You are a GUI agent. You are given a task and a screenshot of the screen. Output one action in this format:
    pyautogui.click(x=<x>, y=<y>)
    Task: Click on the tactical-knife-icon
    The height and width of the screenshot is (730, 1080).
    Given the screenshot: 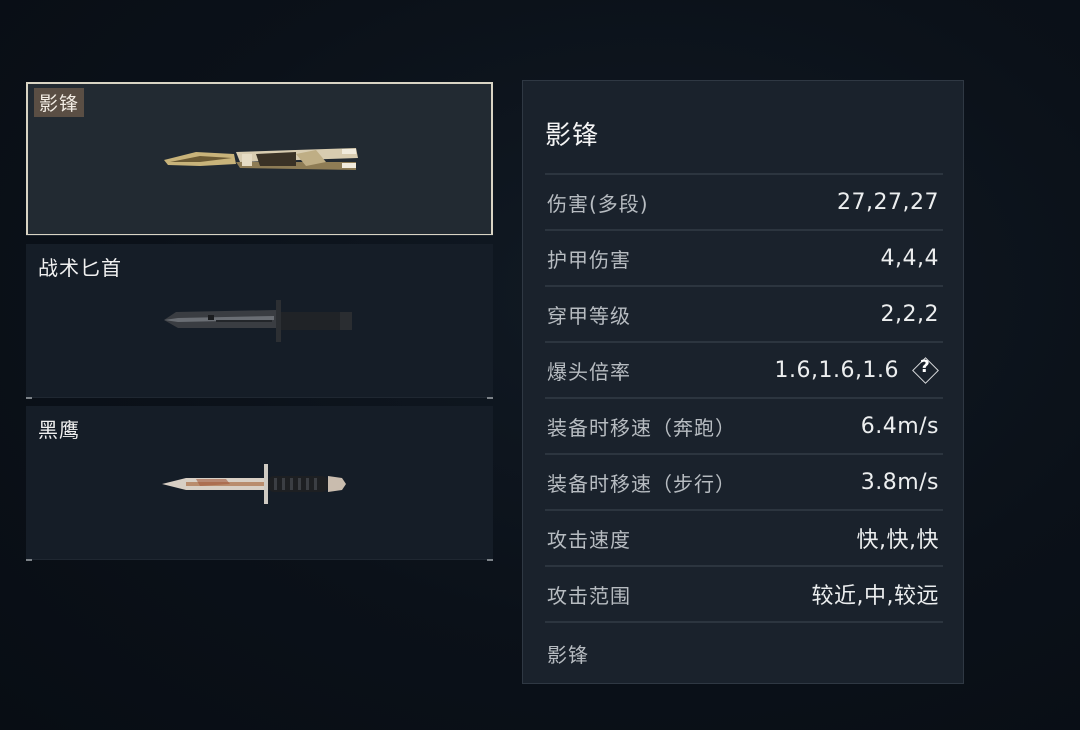 What is the action you would take?
    pyautogui.click(x=258, y=321)
    